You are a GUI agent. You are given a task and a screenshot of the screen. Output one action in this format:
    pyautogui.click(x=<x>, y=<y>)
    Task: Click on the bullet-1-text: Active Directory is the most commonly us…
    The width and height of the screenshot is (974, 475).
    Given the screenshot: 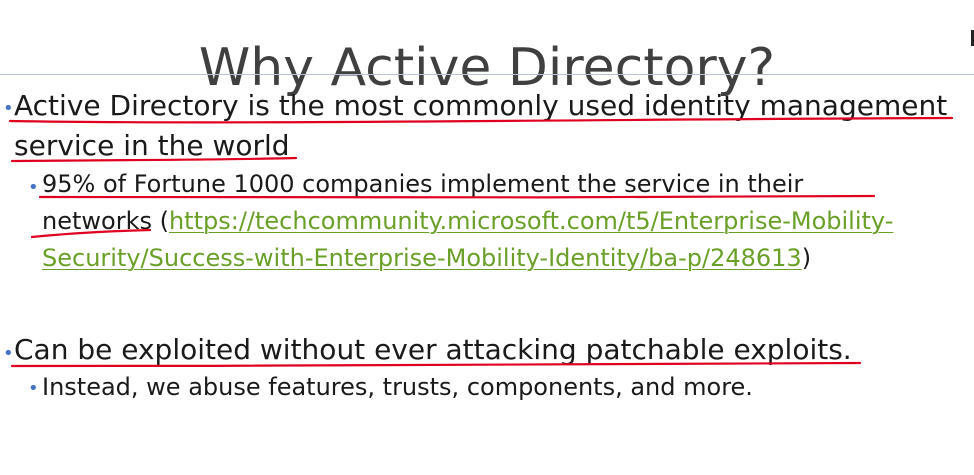 What is the action you would take?
    pyautogui.click(x=481, y=125)
    